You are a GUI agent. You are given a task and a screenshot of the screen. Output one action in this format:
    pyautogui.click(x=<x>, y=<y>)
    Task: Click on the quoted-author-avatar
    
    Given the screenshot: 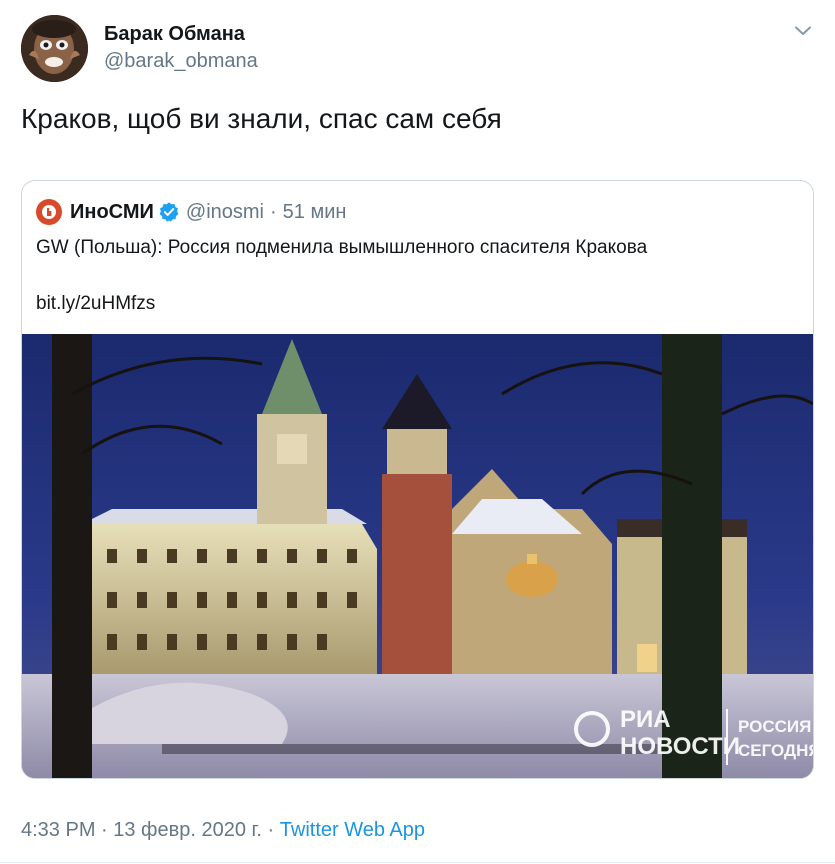 What is the action you would take?
    pyautogui.click(x=49, y=212)
    